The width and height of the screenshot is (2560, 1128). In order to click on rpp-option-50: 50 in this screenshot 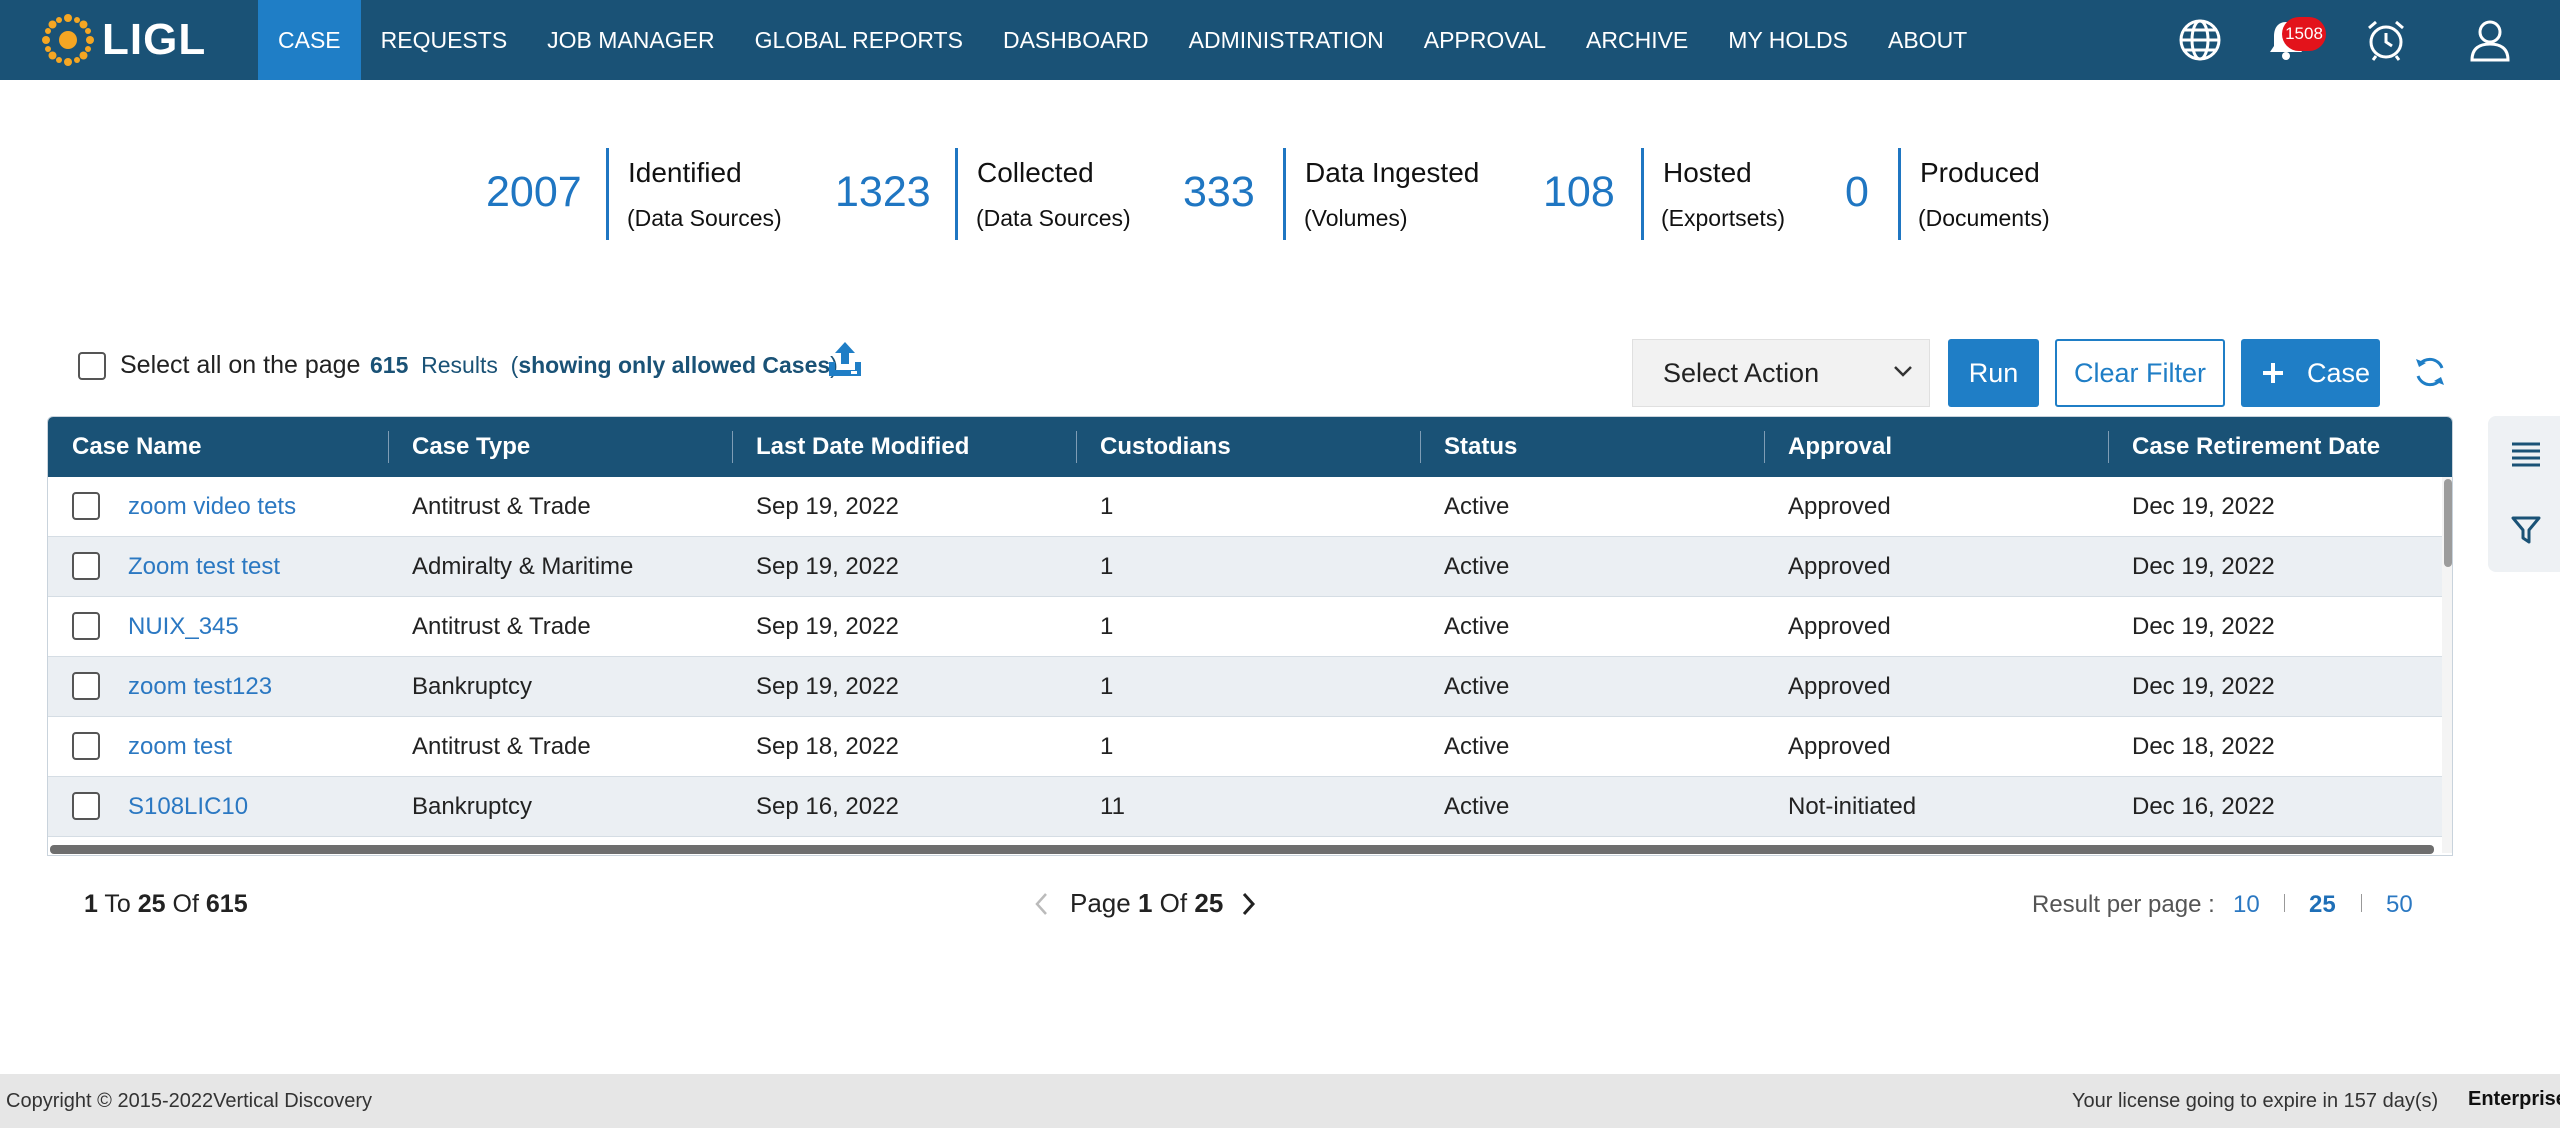, I will do `click(2399, 905)`.